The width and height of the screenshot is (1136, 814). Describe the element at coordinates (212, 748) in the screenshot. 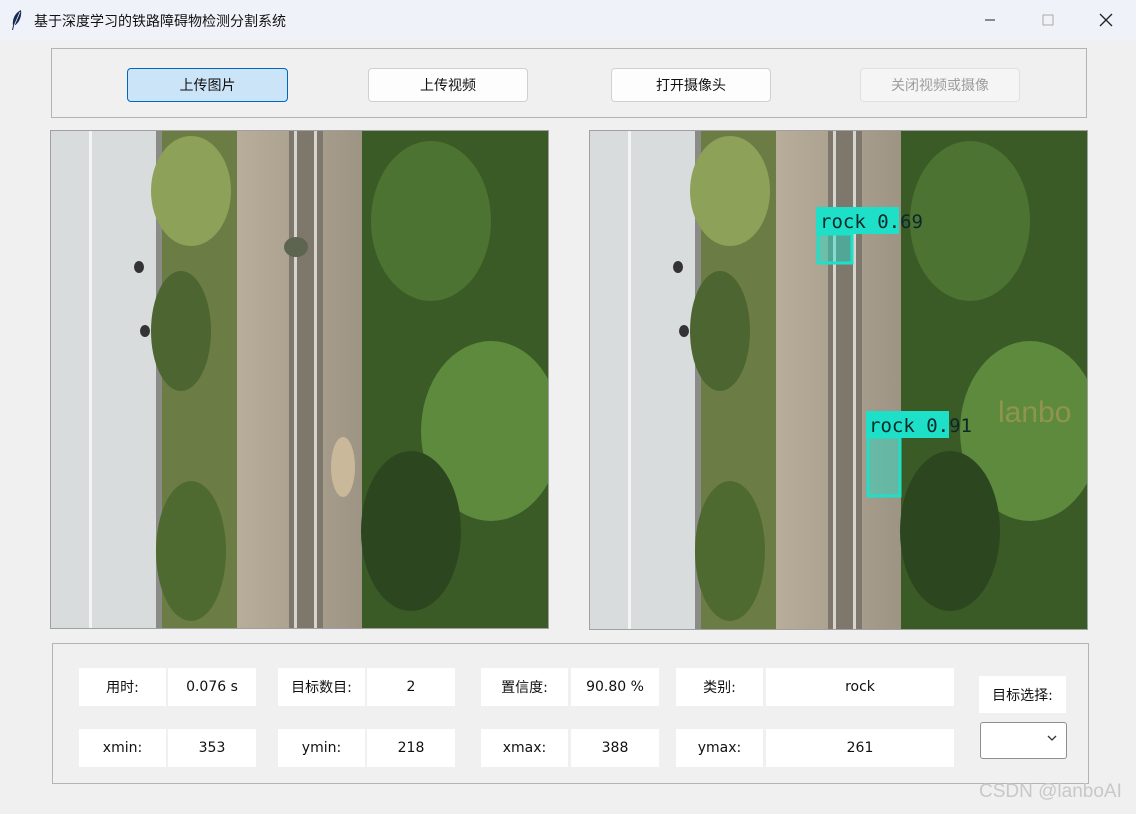

I see `xmin-value: 353` at that location.